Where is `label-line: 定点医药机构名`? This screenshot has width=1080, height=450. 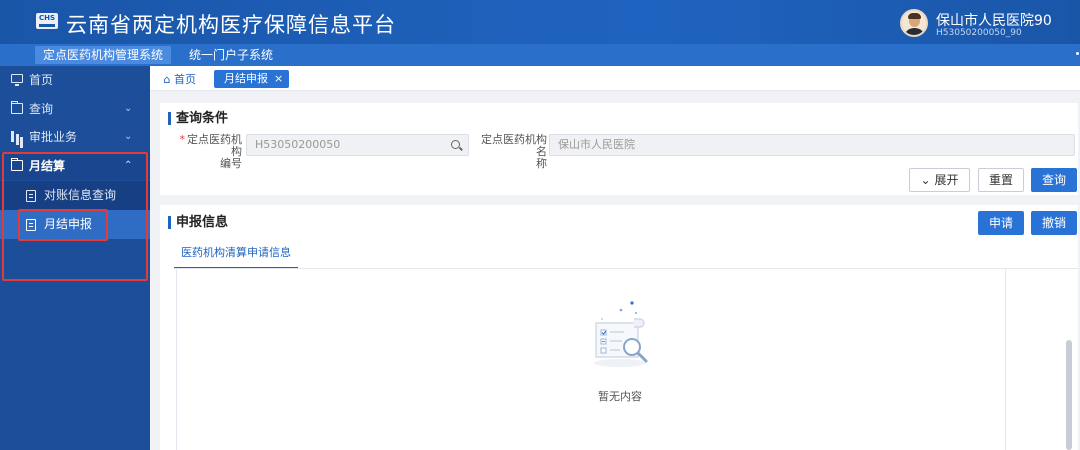 label-line: 定点医药机构名 is located at coordinates (514, 145).